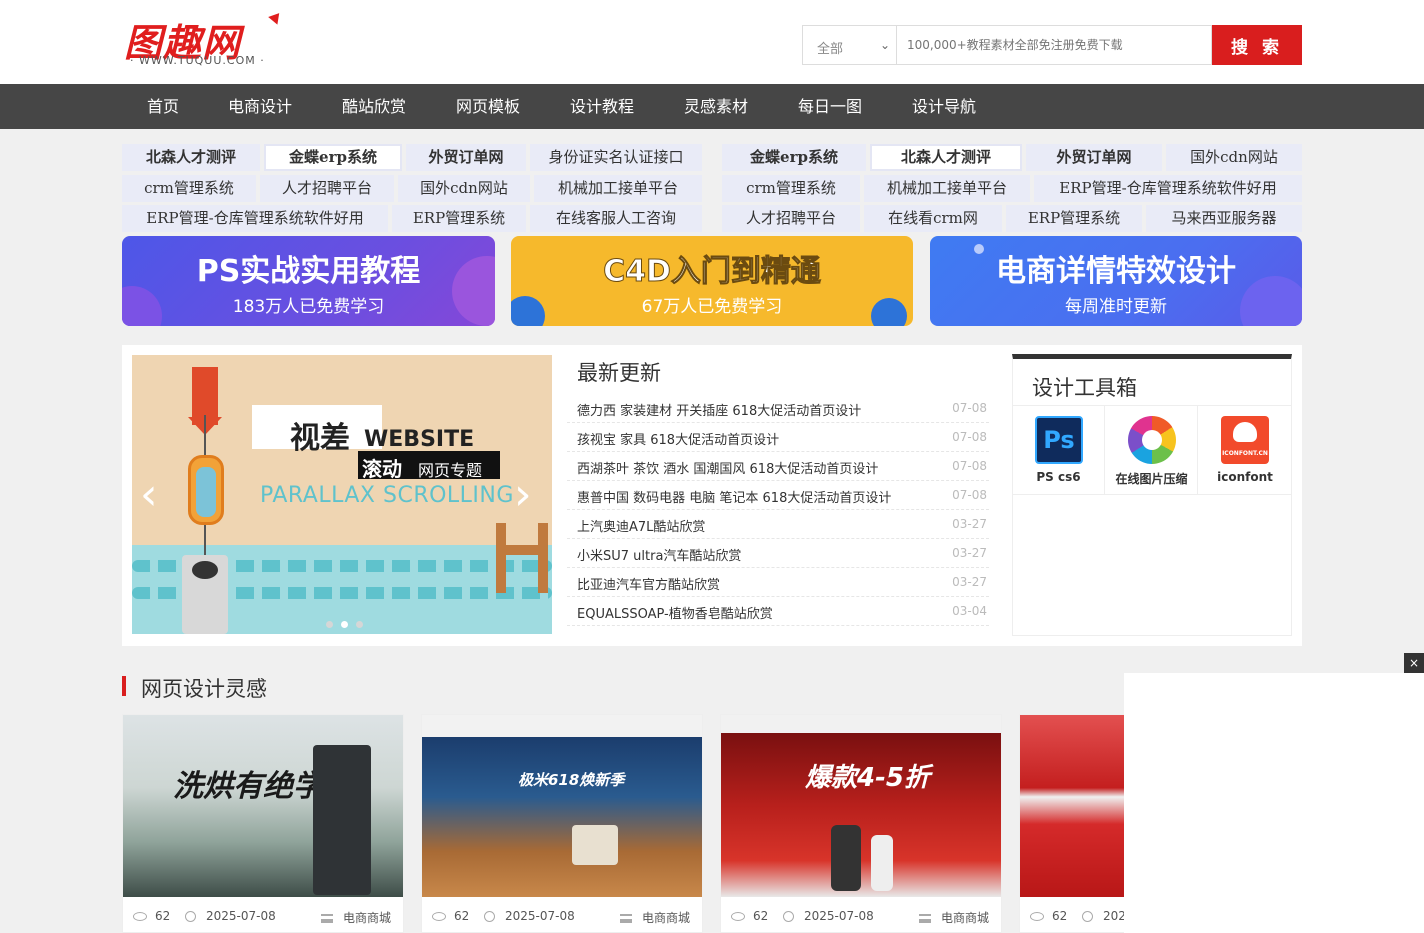  What do you see at coordinates (1257, 45) in the screenshot?
I see `search-button: 搜 索` at bounding box center [1257, 45].